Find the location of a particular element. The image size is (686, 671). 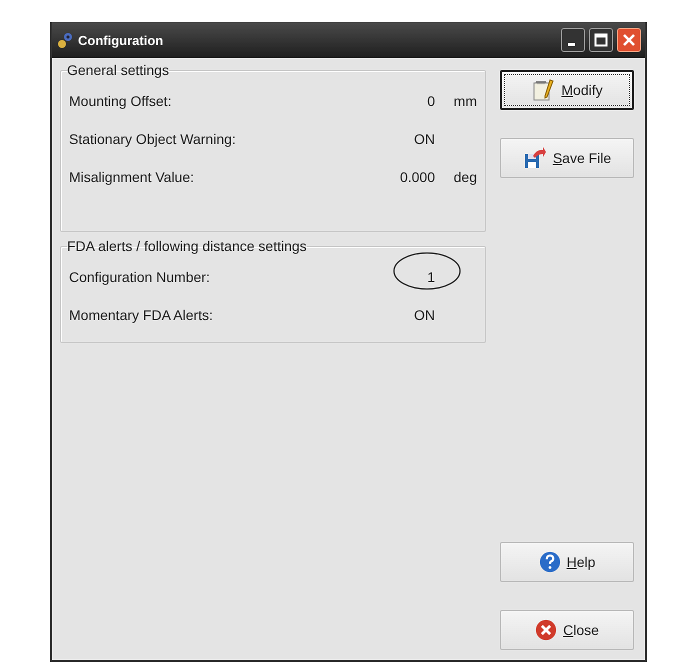

group-title: FDA alerts / following distance settings is located at coordinates (187, 246).